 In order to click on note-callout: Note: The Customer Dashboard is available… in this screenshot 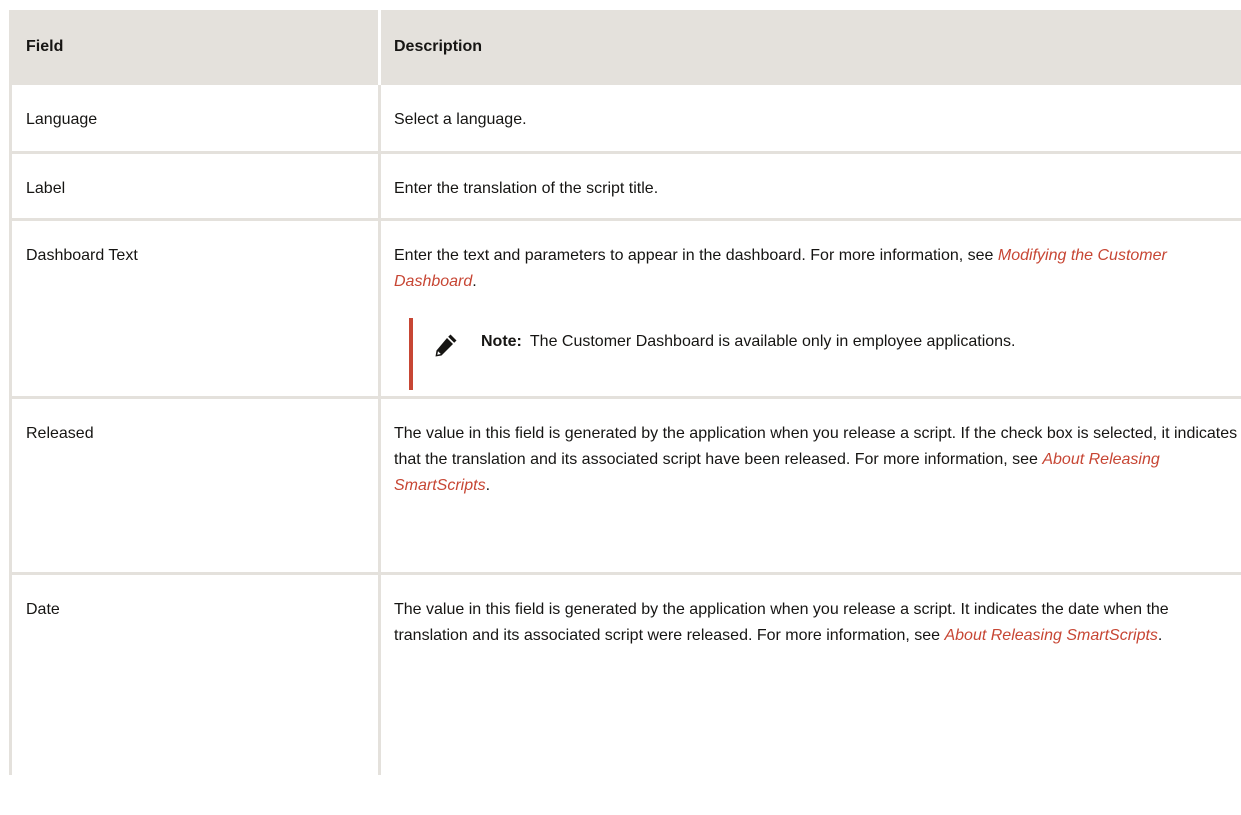, I will do `click(825, 354)`.